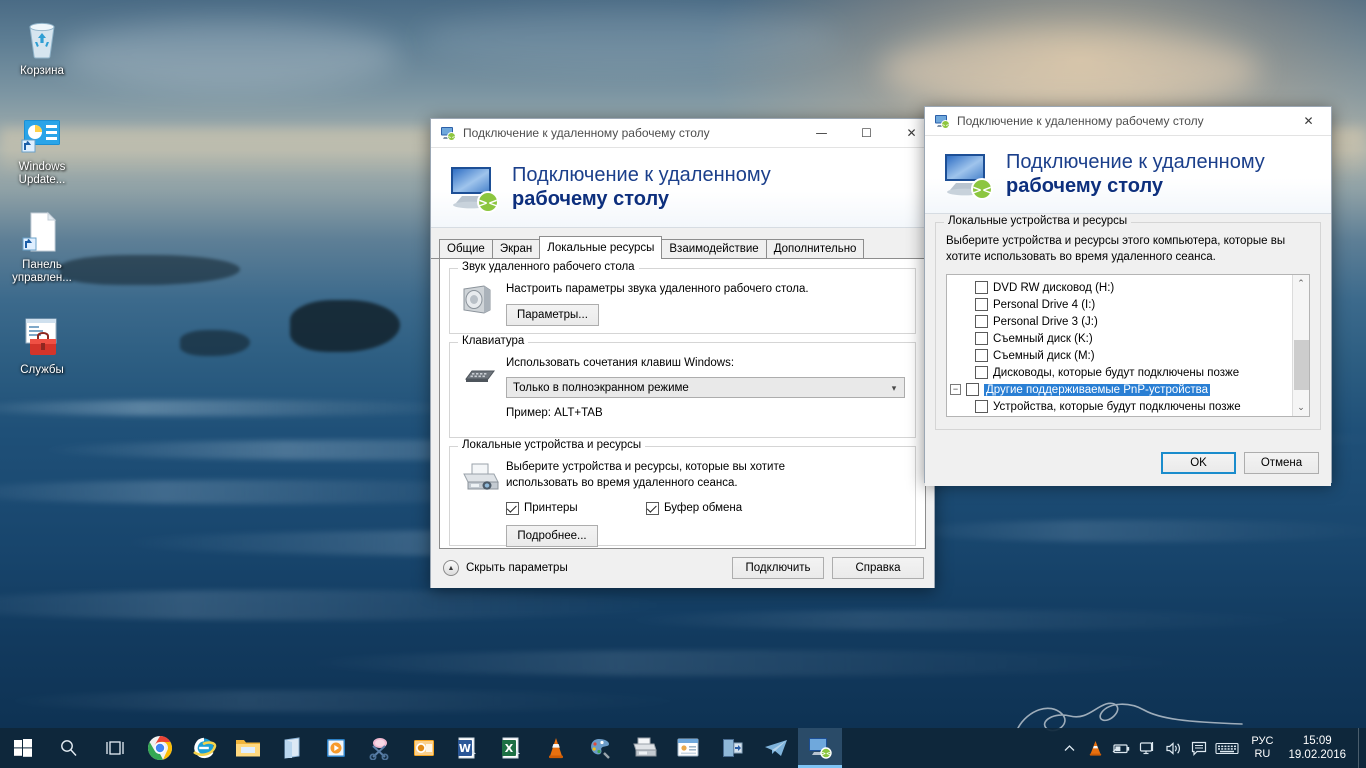 This screenshot has width=1366, height=768. What do you see at coordinates (556, 748) in the screenshot?
I see `taskbar-app-vlc` at bounding box center [556, 748].